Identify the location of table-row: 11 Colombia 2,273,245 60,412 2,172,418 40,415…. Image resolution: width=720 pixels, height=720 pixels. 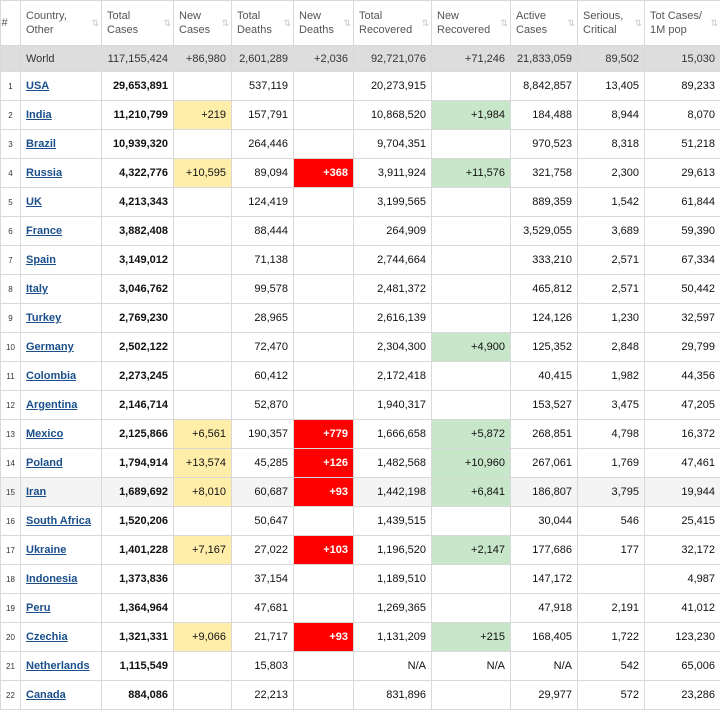
(360, 376).